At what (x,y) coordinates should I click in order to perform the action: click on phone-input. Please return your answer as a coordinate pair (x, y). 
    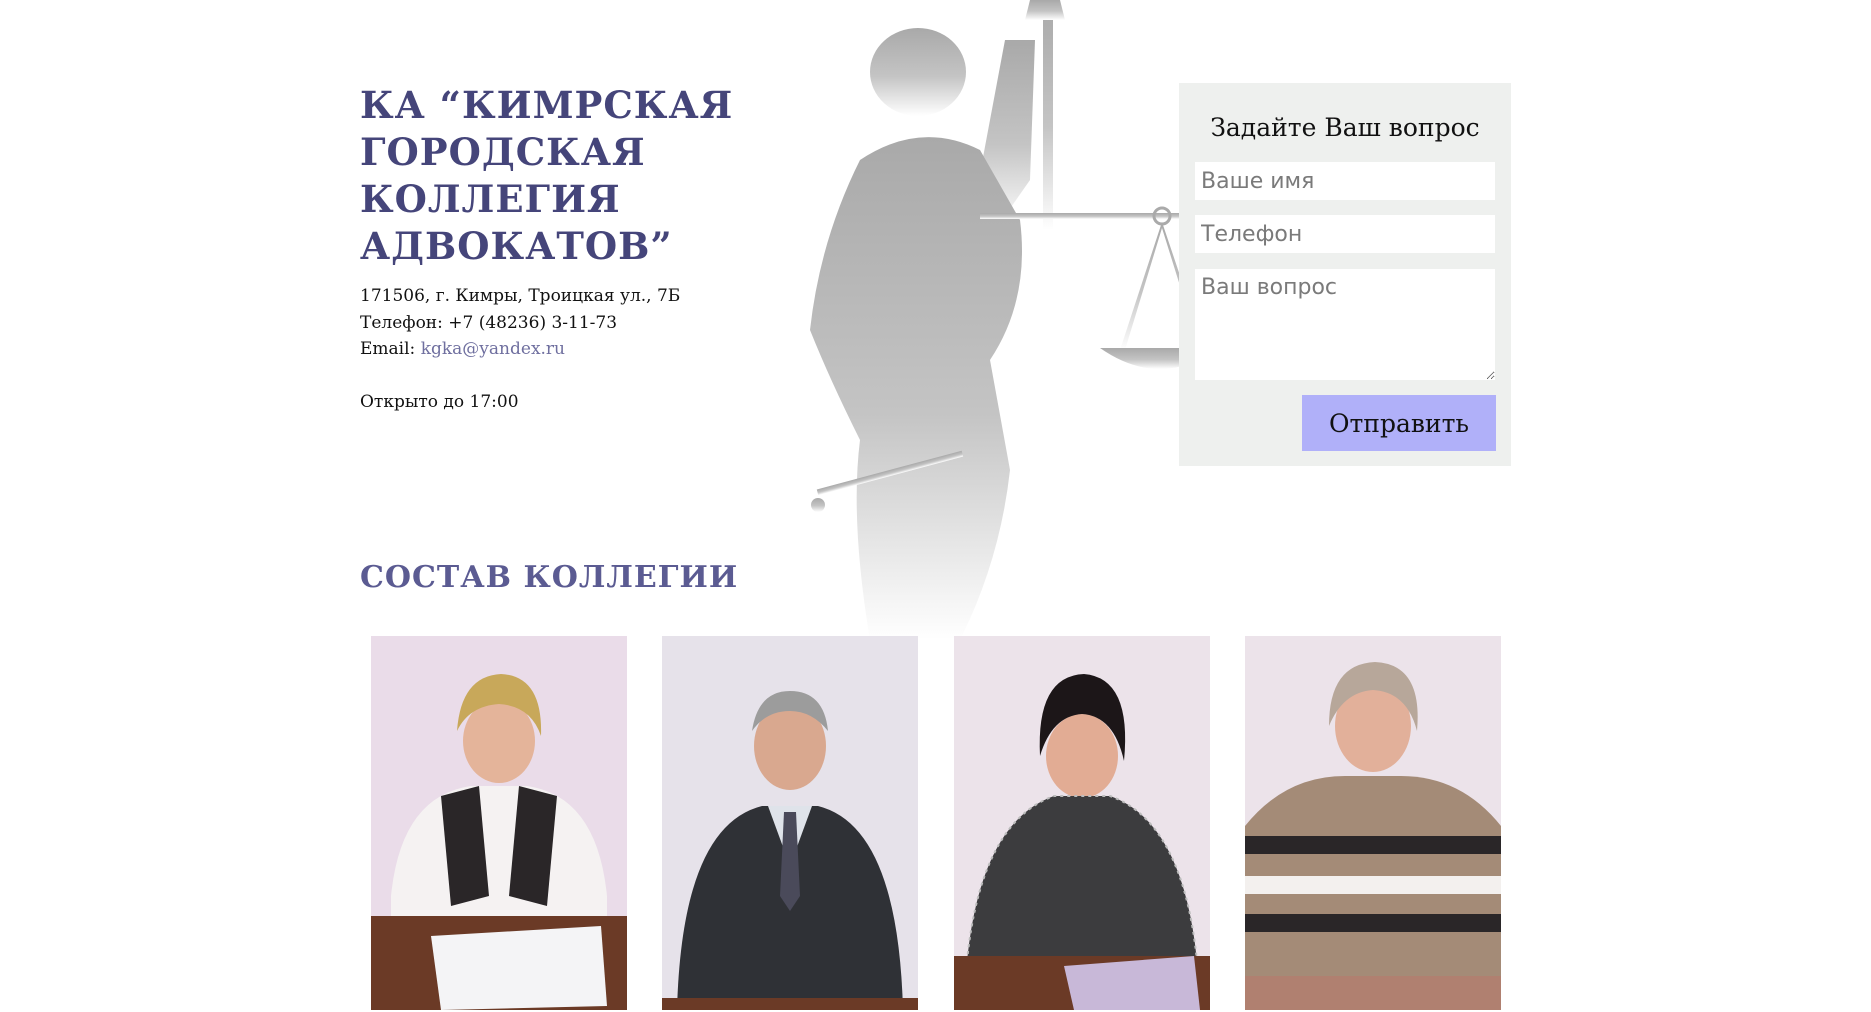
    Looking at the image, I should click on (1345, 234).